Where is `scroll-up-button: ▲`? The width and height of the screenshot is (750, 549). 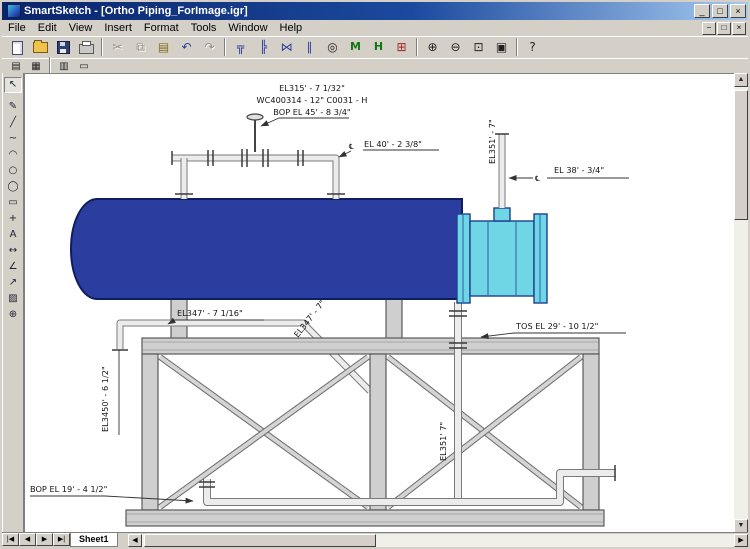 scroll-up-button: ▲ is located at coordinates (741, 80).